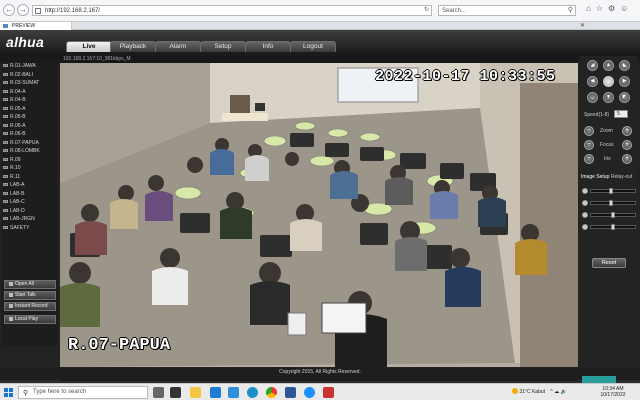  Describe the element at coordinates (30, 185) in the screenshot. I see `channel-item: LAB-A` at that location.